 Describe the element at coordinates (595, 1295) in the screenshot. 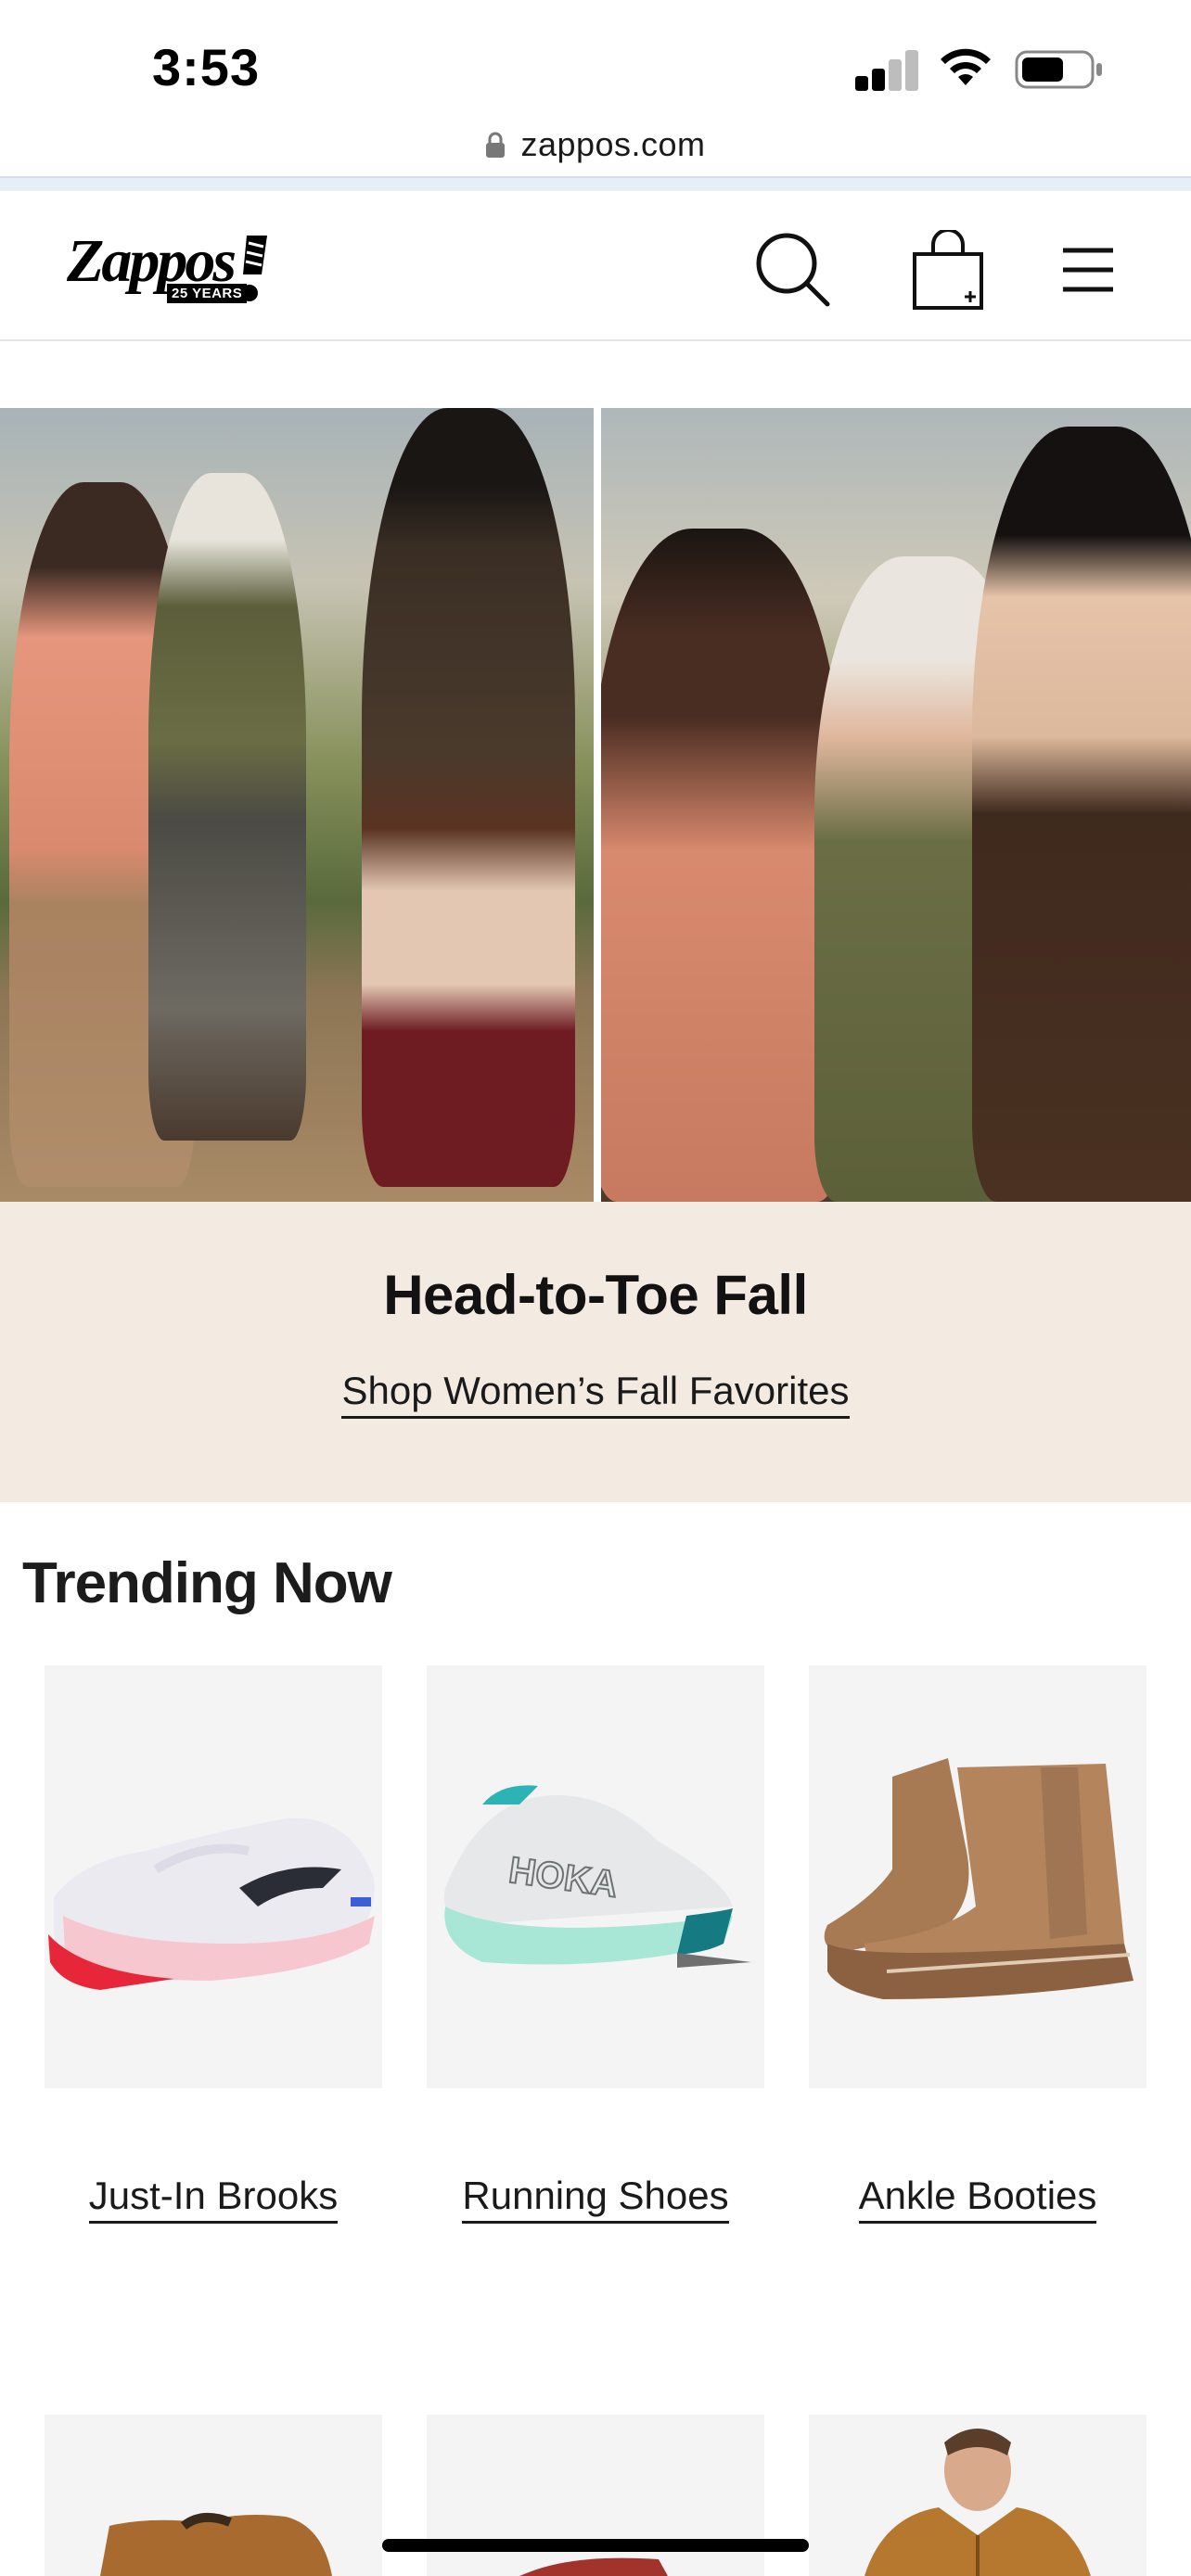

I see `promo-title: Head-to-Toe Fall` at that location.